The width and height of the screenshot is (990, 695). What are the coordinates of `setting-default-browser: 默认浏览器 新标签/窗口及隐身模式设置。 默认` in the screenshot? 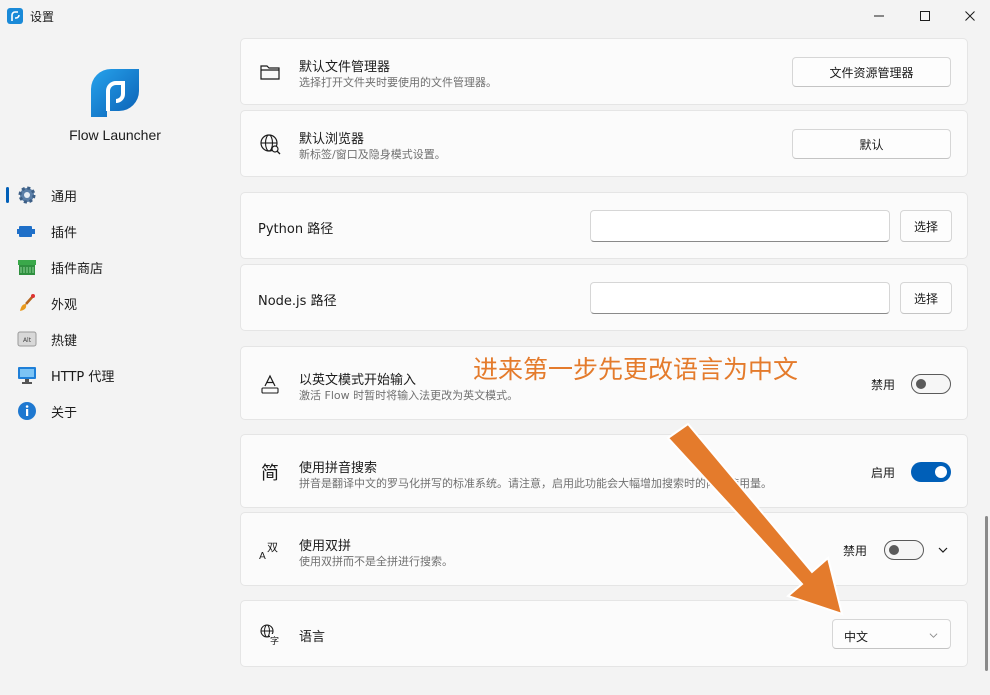 It's located at (604, 143).